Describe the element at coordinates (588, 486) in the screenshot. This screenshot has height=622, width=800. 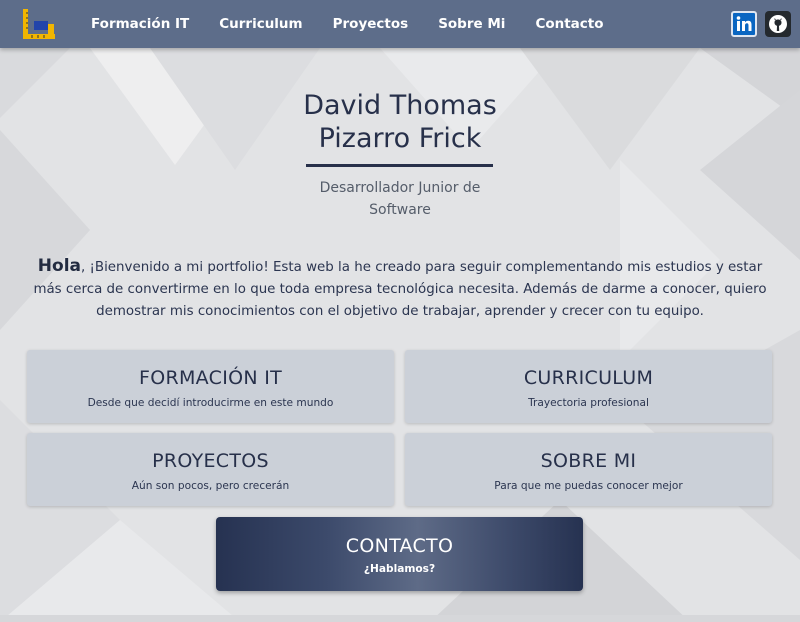
I see `card-subtitle: Para que me puedas conocer mejor` at that location.